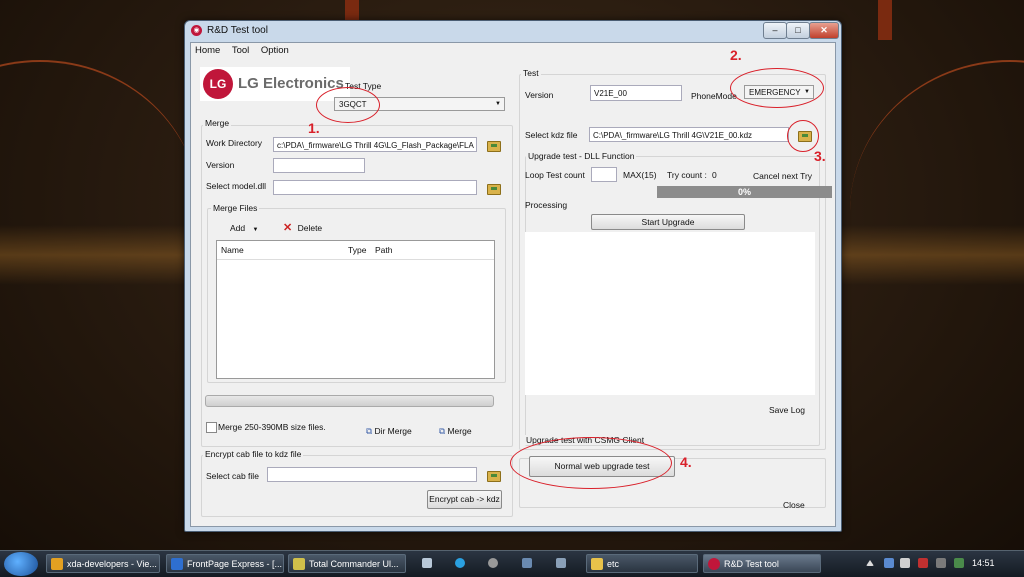 This screenshot has height=577, width=1024. What do you see at coordinates (636, 93) in the screenshot?
I see `test-version-field: V21E_00` at bounding box center [636, 93].